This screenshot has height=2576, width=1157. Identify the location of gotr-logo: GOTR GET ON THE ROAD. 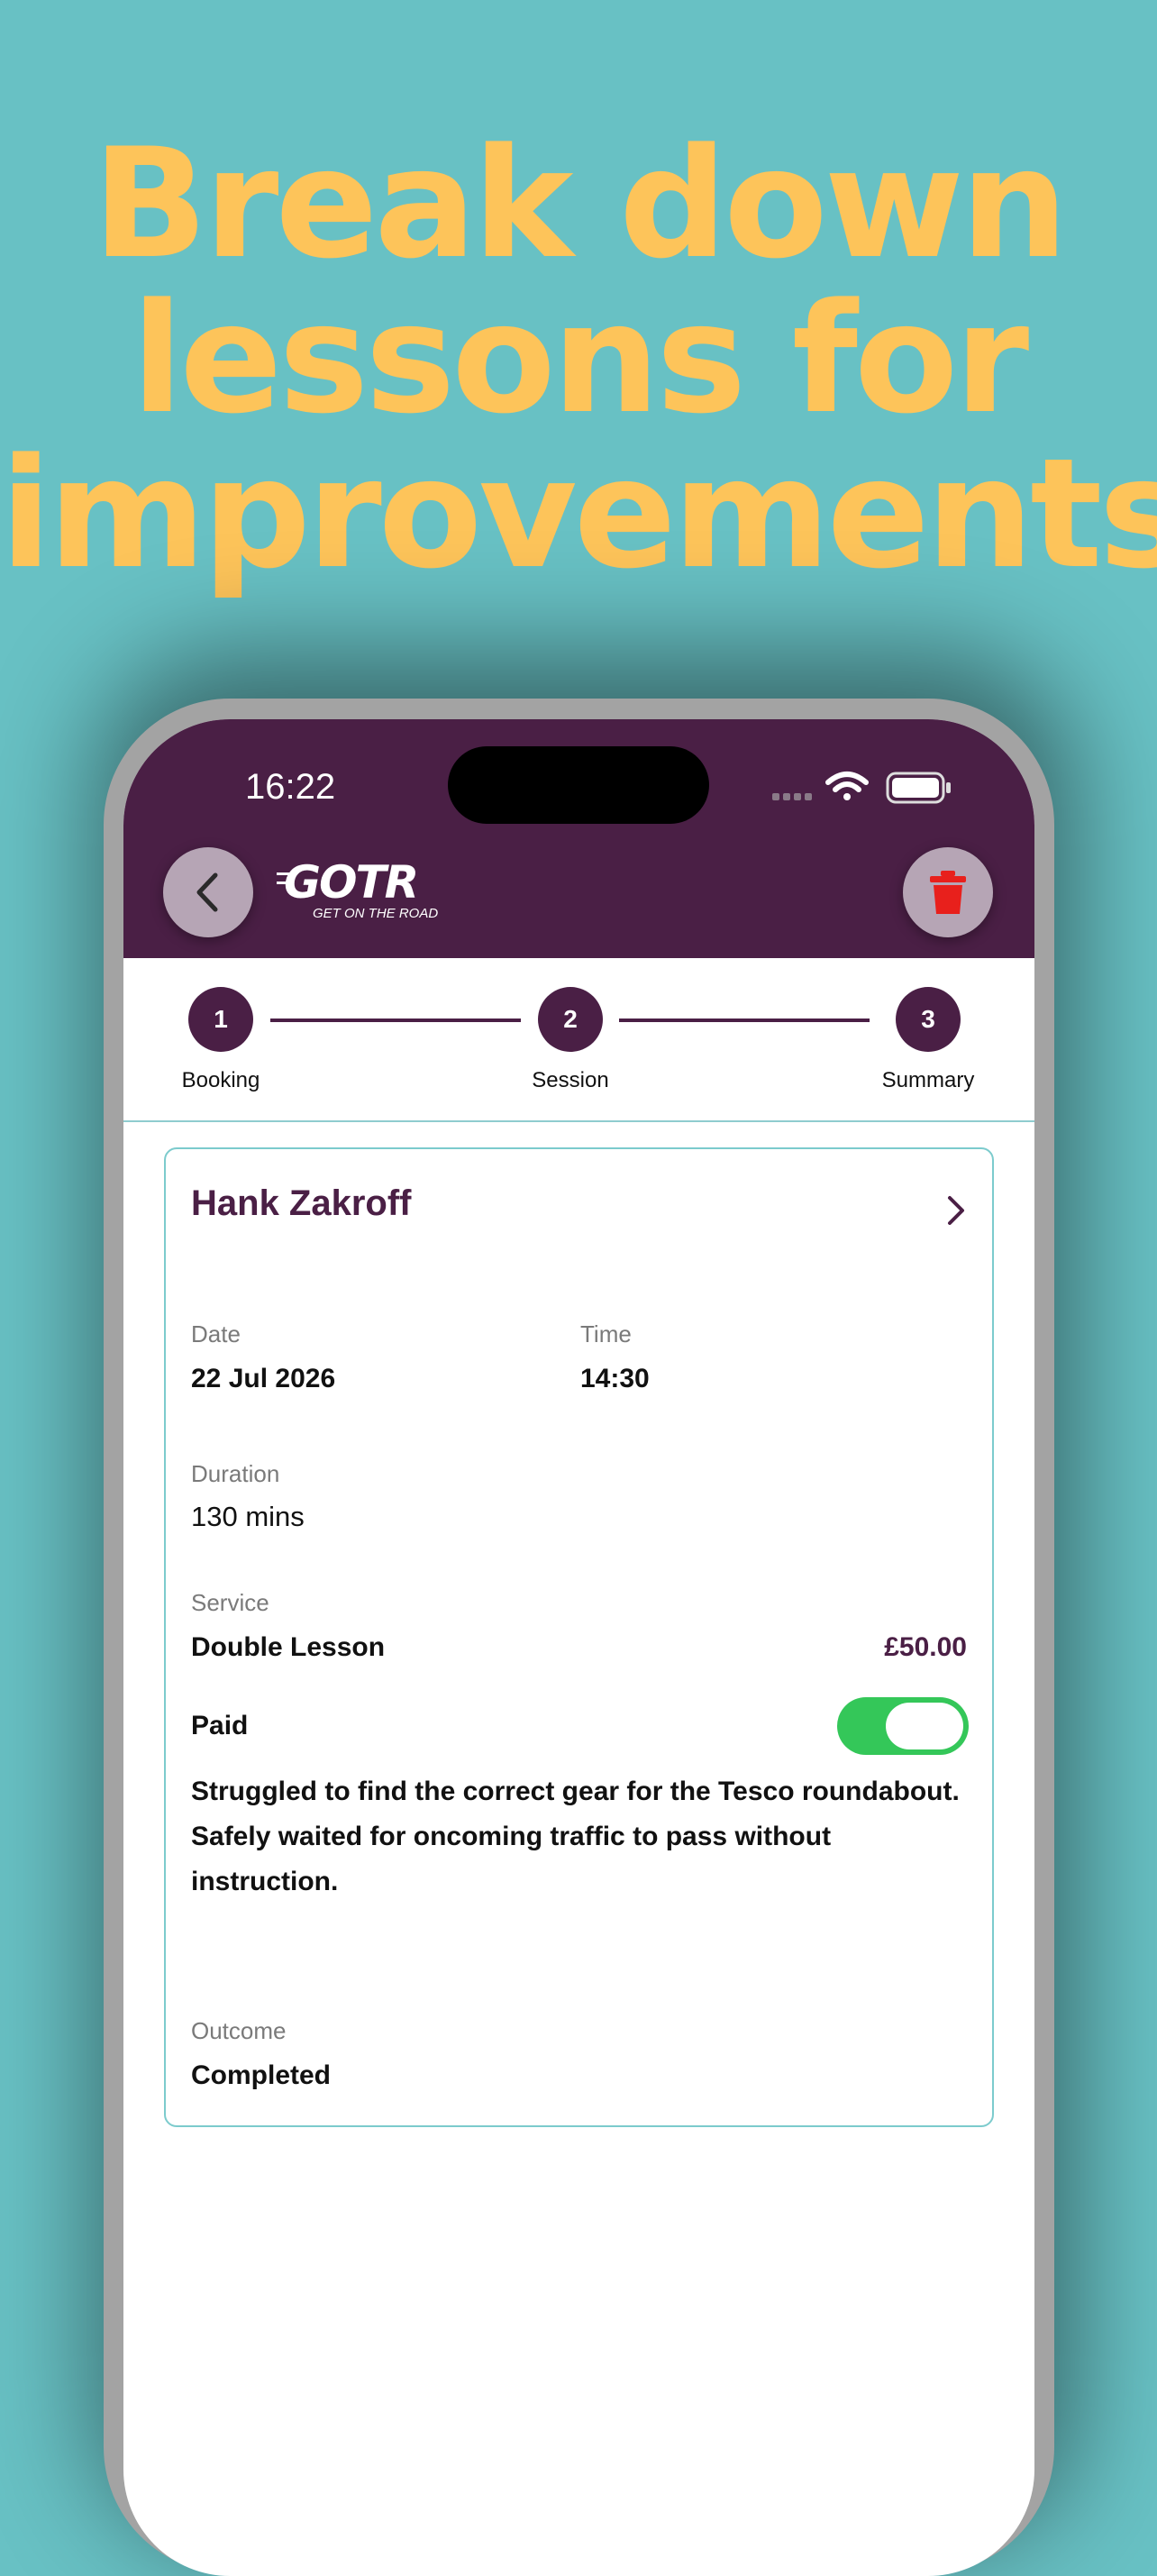
(357, 889).